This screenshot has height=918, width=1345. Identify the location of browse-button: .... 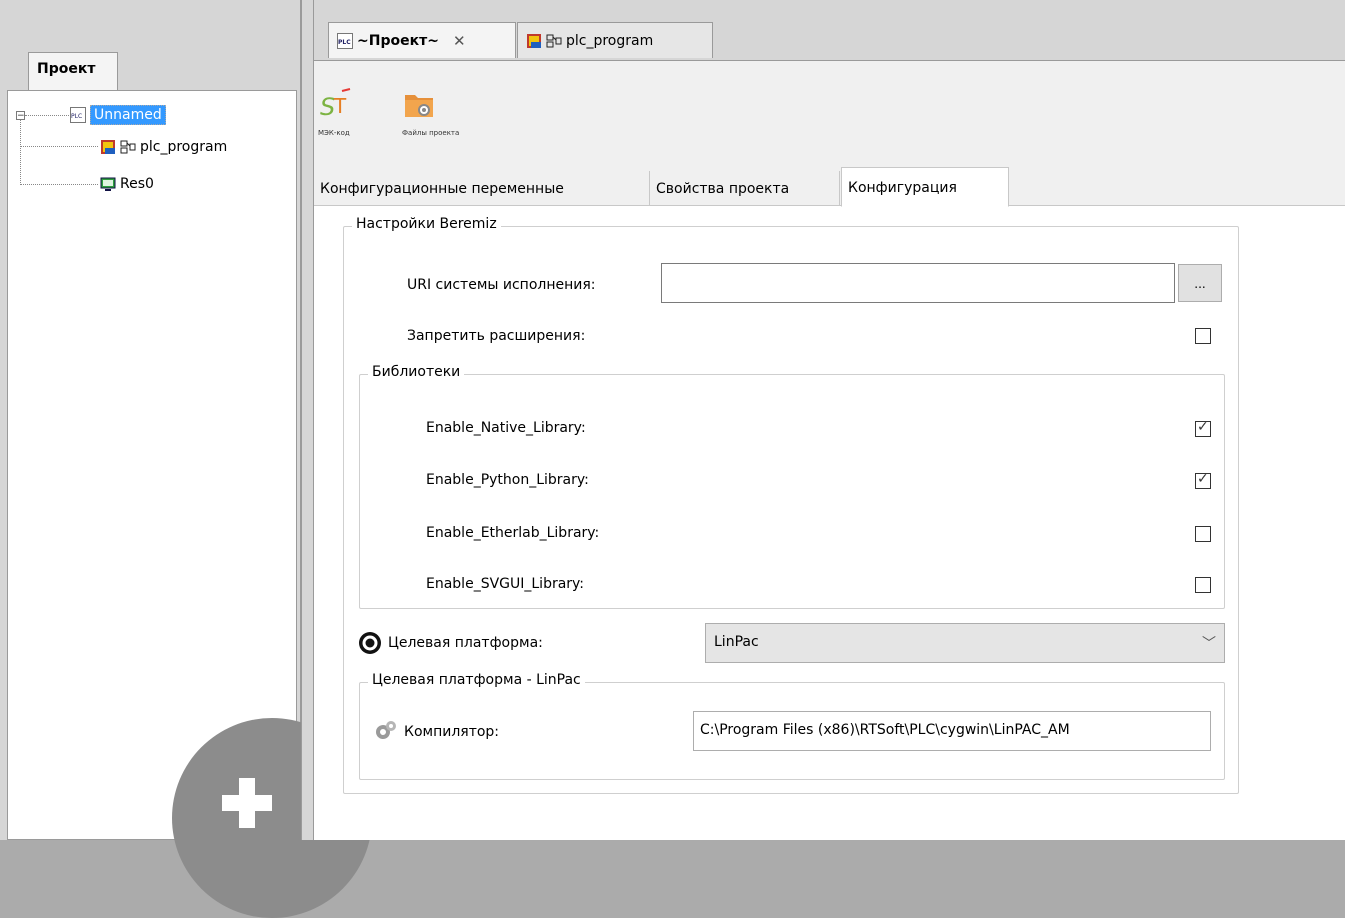
(1200, 283).